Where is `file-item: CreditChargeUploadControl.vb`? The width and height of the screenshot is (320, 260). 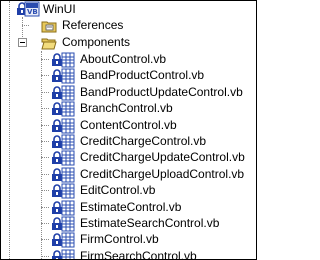
file-item: CreditChargeUploadControl.vb is located at coordinates (126, 174).